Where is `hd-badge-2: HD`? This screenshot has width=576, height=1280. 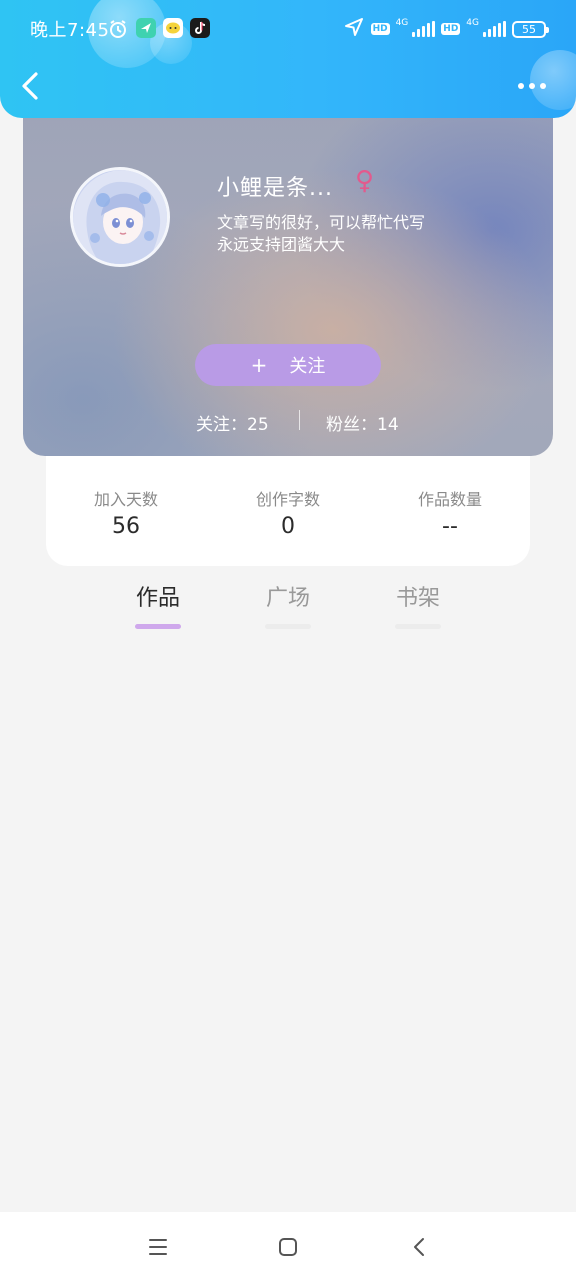 hd-badge-2: HD is located at coordinates (451, 29).